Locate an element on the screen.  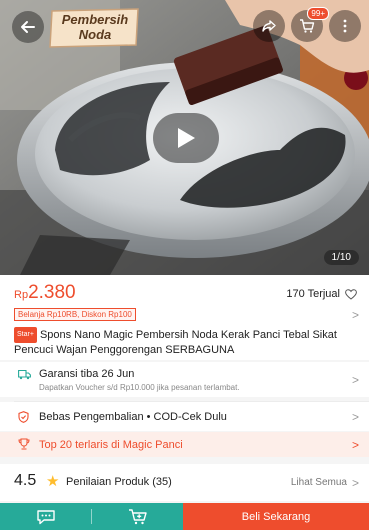
star-icon: ★ is located at coordinates (53, 481).